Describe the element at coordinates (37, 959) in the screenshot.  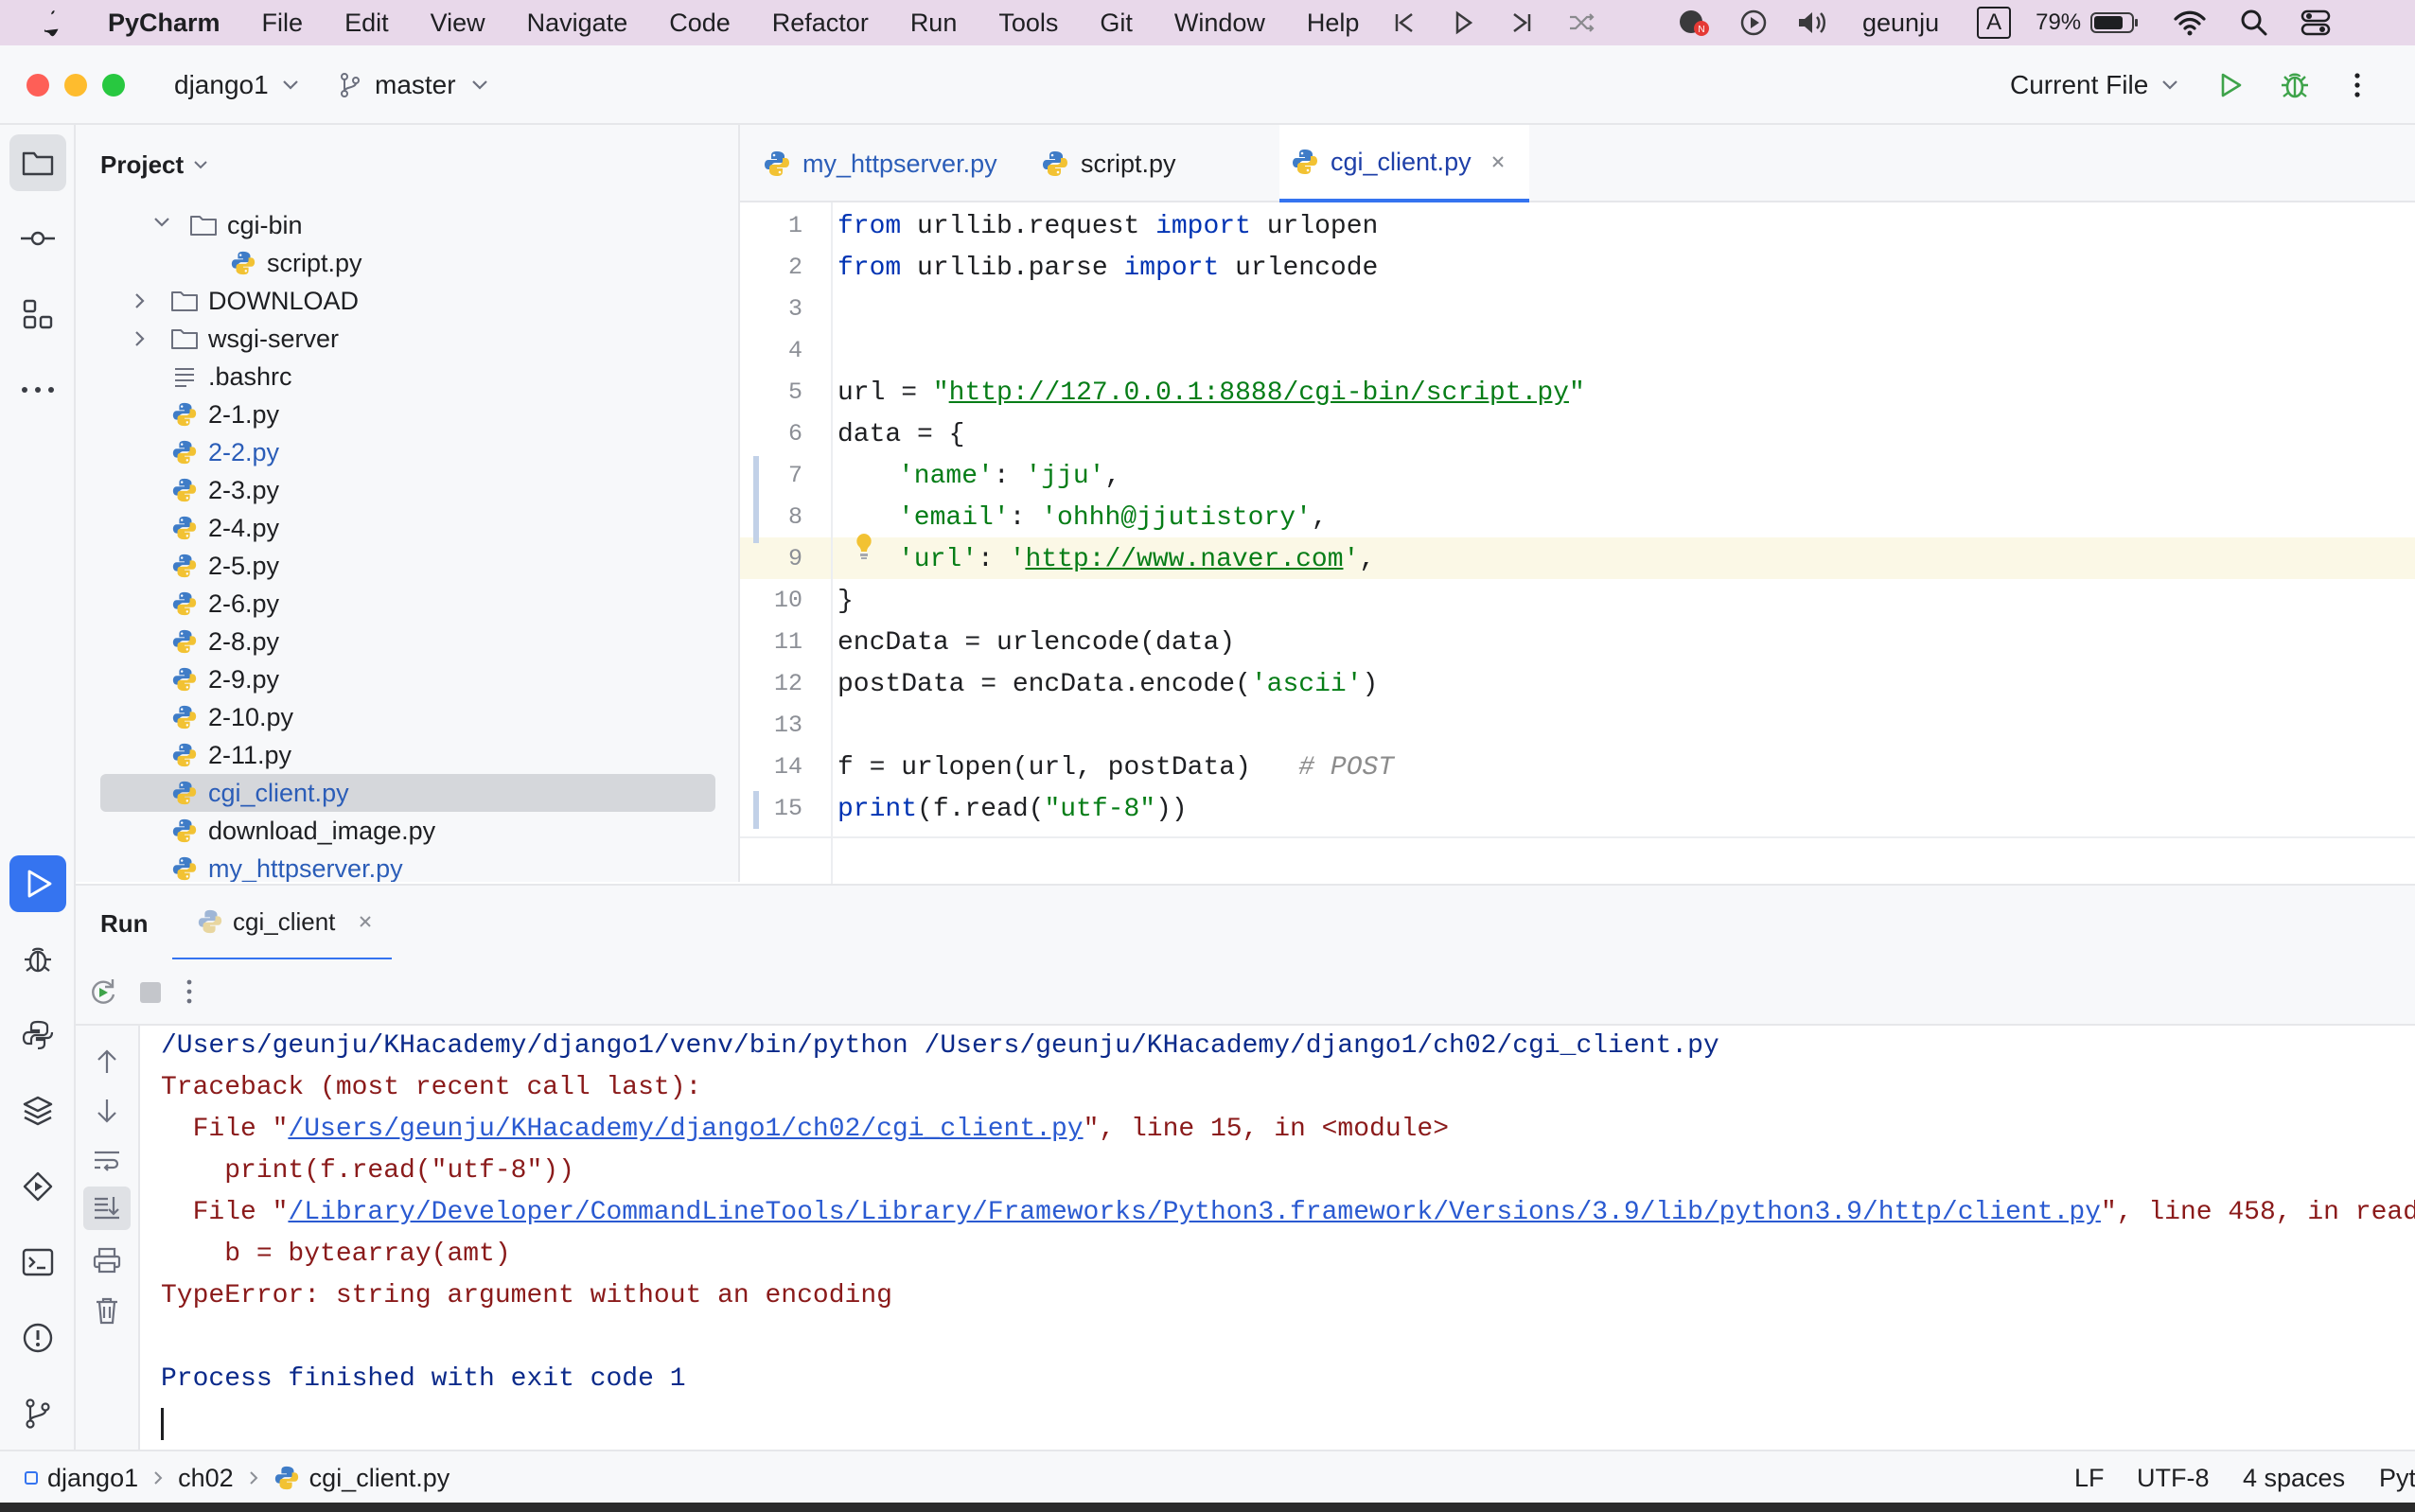
I see `debug-tool-icon` at that location.